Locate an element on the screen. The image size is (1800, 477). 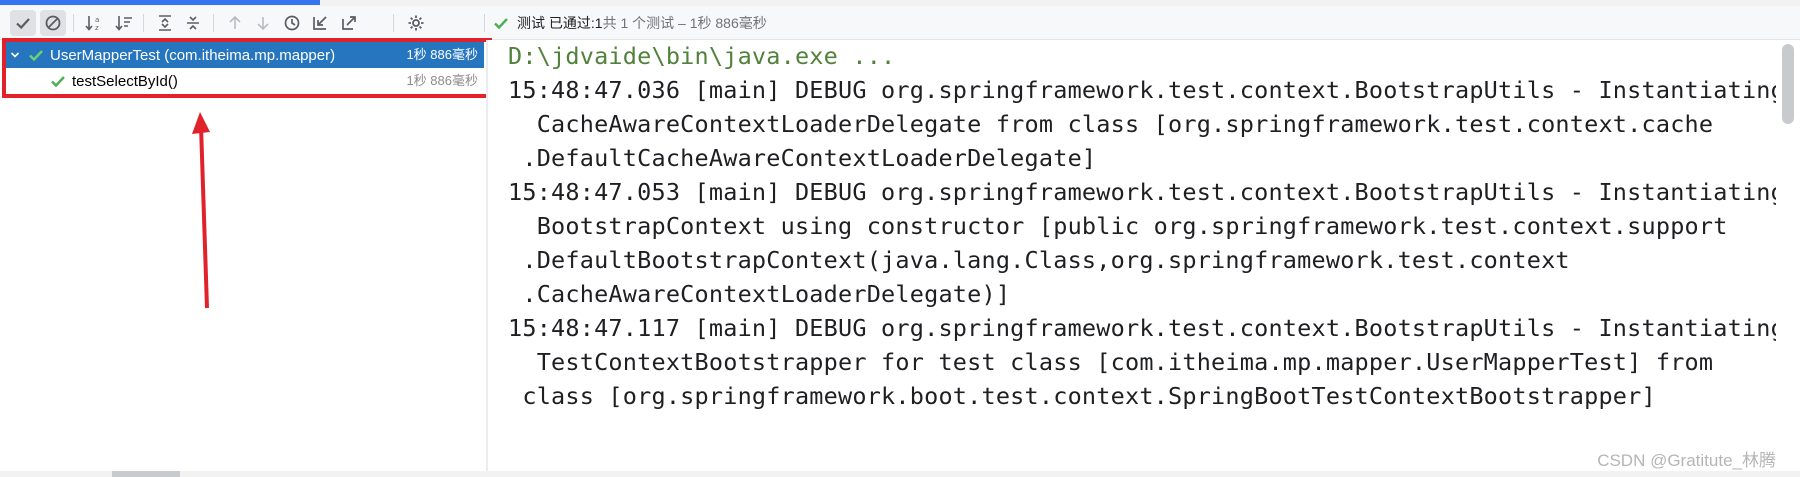
settings-button is located at coordinates (416, 23).